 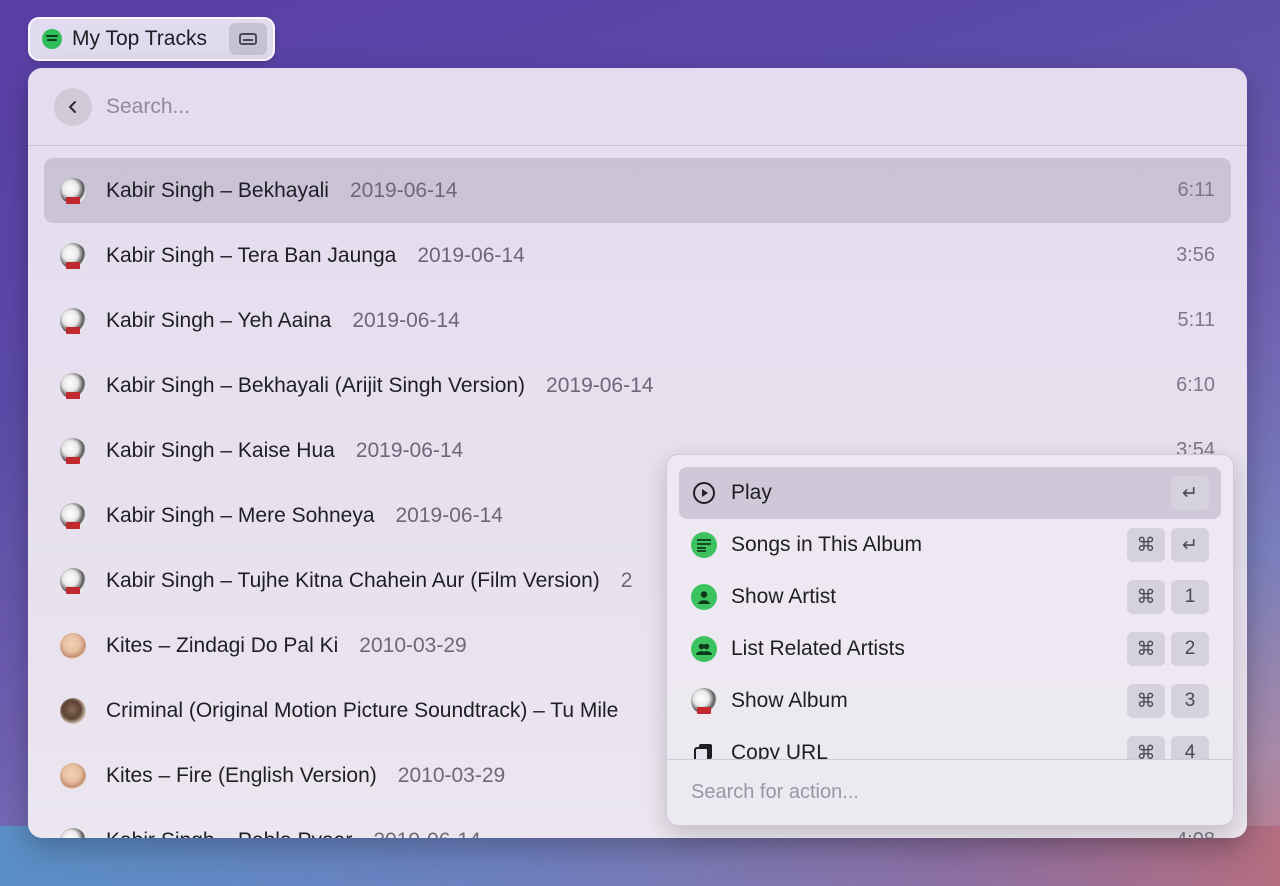 What do you see at coordinates (827, 544) in the screenshot?
I see `action-label: Songs in This Album` at bounding box center [827, 544].